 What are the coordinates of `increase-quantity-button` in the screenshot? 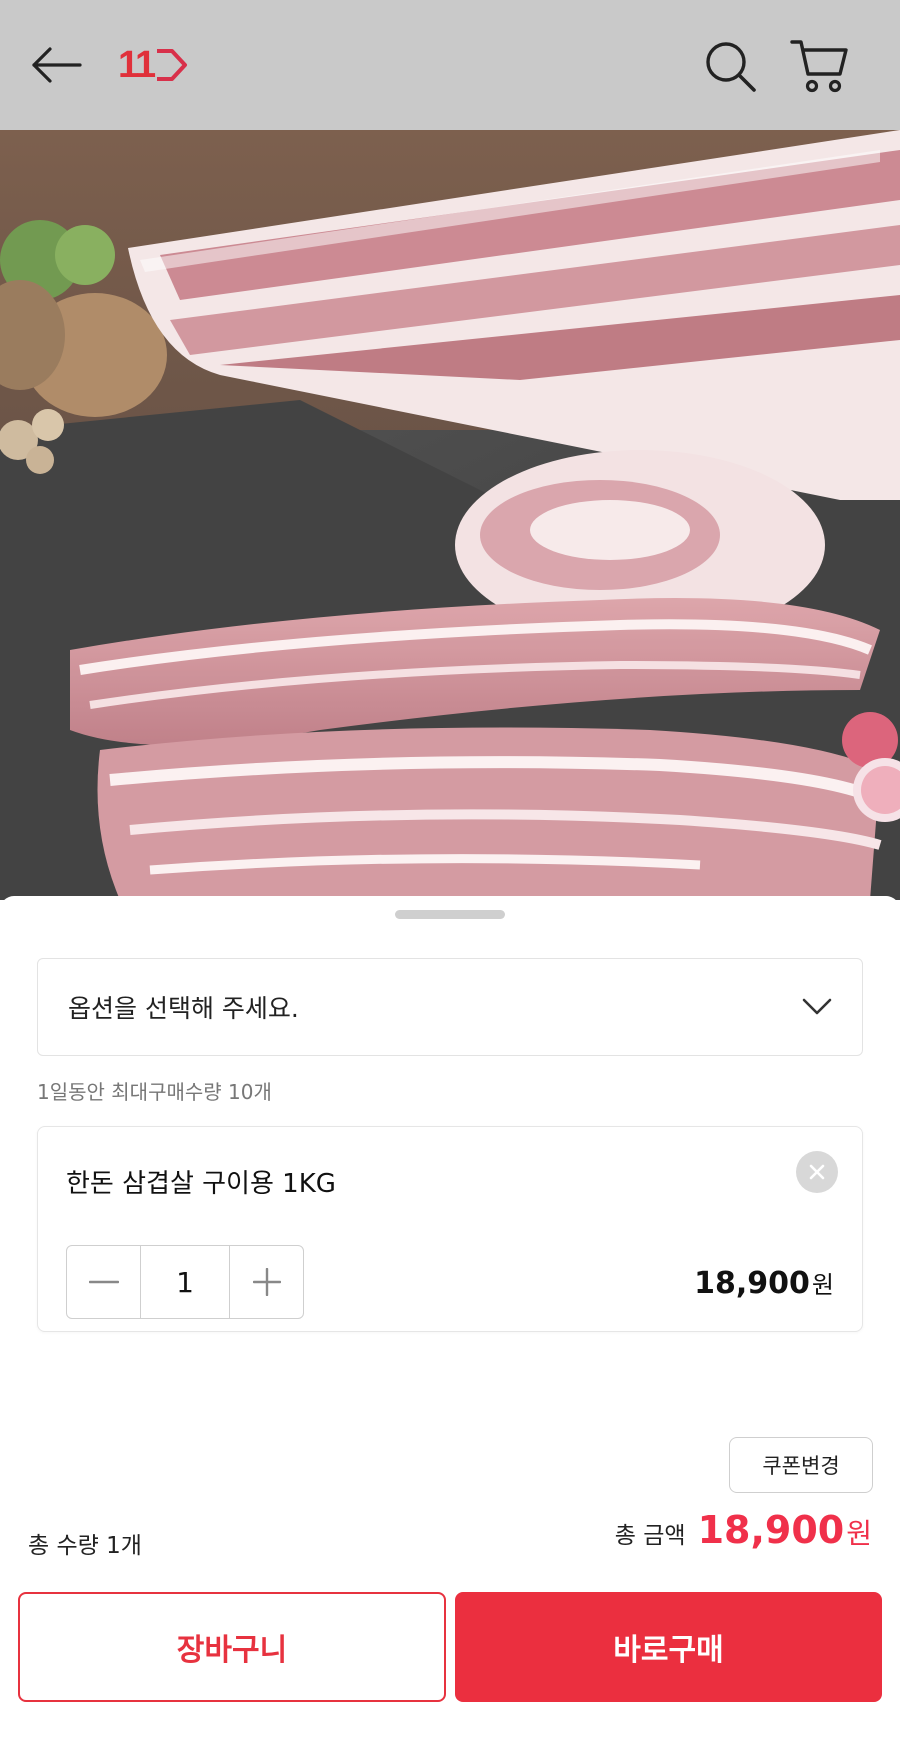 It's located at (266, 1282).